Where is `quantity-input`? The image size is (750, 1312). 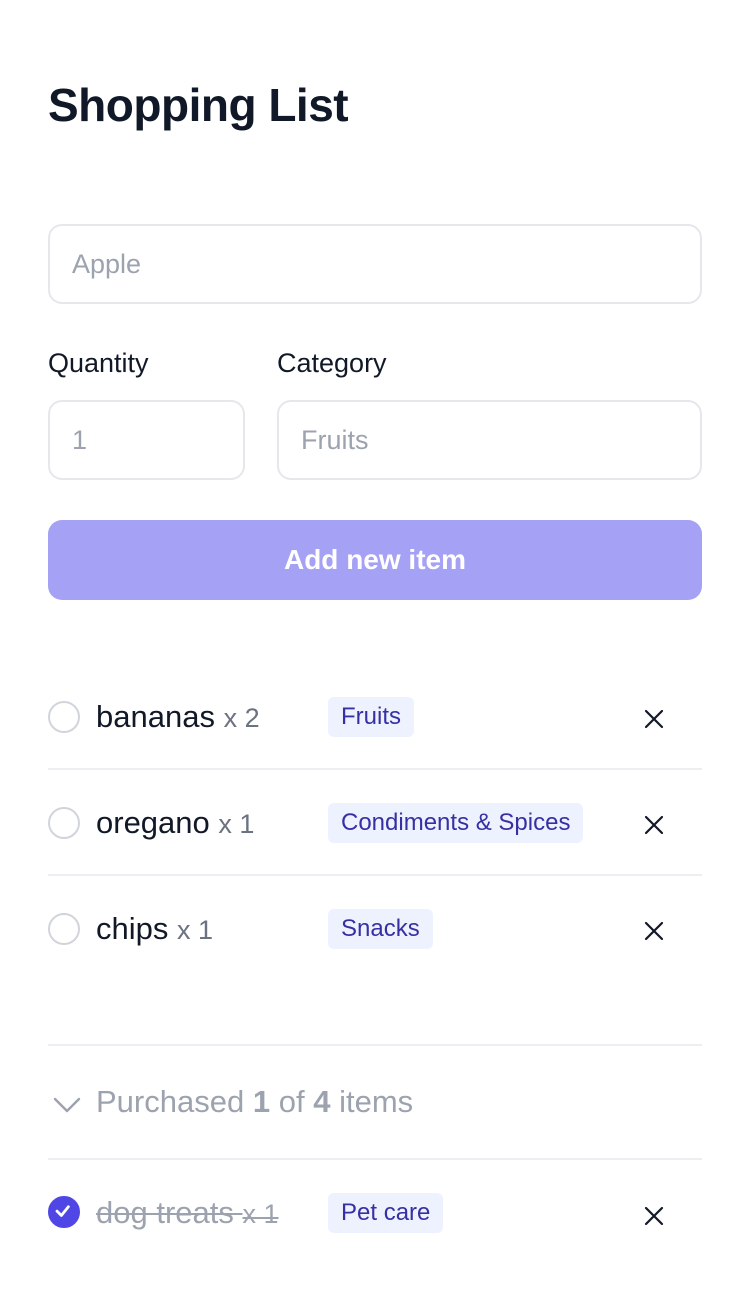
quantity-input is located at coordinates (146, 440).